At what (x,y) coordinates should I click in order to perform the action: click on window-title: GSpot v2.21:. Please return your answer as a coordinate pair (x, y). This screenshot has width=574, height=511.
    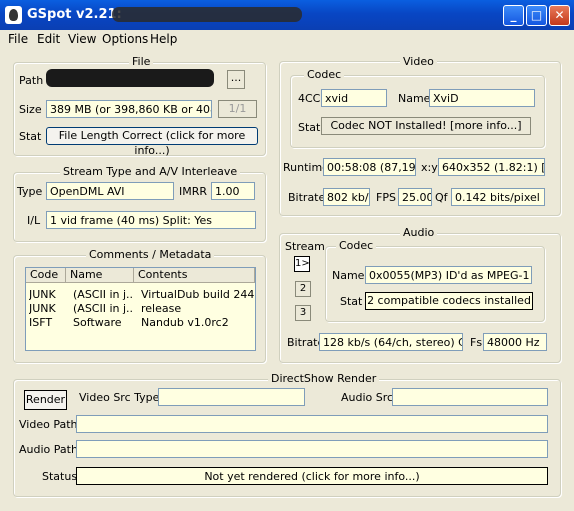
    Looking at the image, I should click on (74, 14).